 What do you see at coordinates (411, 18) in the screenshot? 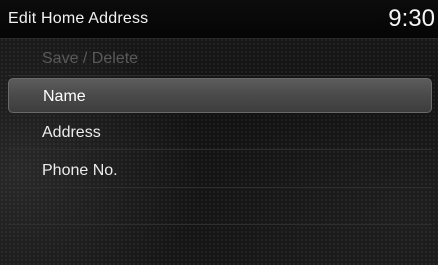
I see `clock: 9:30` at bounding box center [411, 18].